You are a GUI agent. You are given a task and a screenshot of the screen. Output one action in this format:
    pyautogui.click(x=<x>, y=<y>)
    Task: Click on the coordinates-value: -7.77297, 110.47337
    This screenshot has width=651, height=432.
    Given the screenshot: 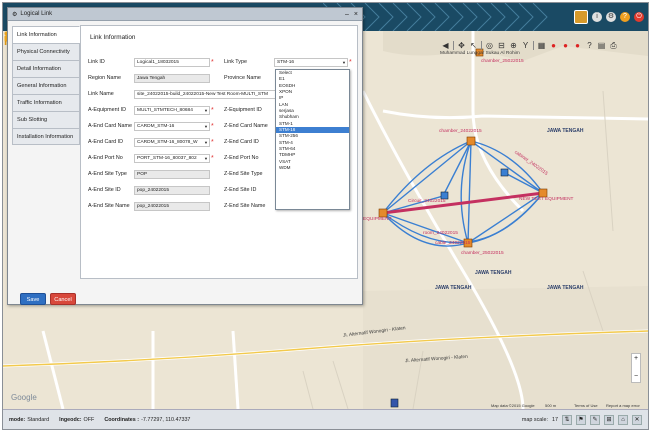 What is the action you would take?
    pyautogui.click(x=166, y=419)
    